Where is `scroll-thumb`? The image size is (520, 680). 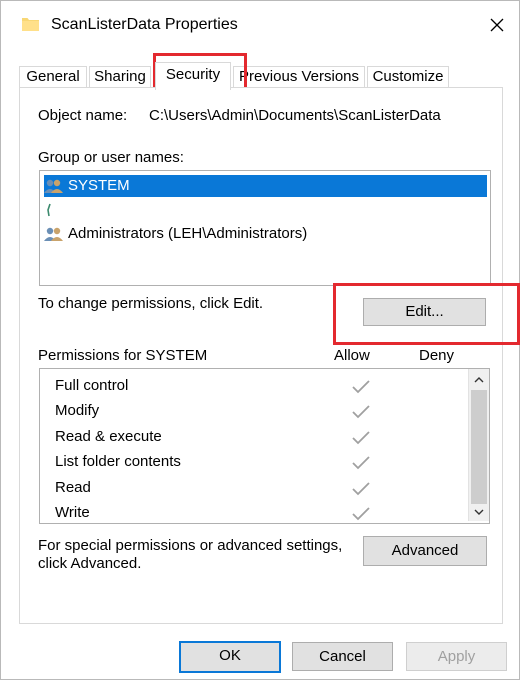 scroll-thumb is located at coordinates (479, 447).